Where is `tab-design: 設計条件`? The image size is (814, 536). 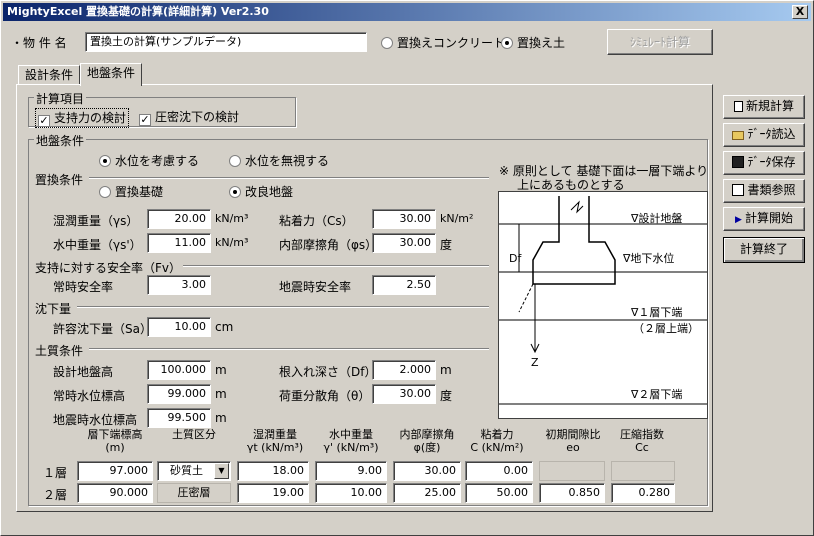
tab-design: 設計条件 is located at coordinates (49, 75).